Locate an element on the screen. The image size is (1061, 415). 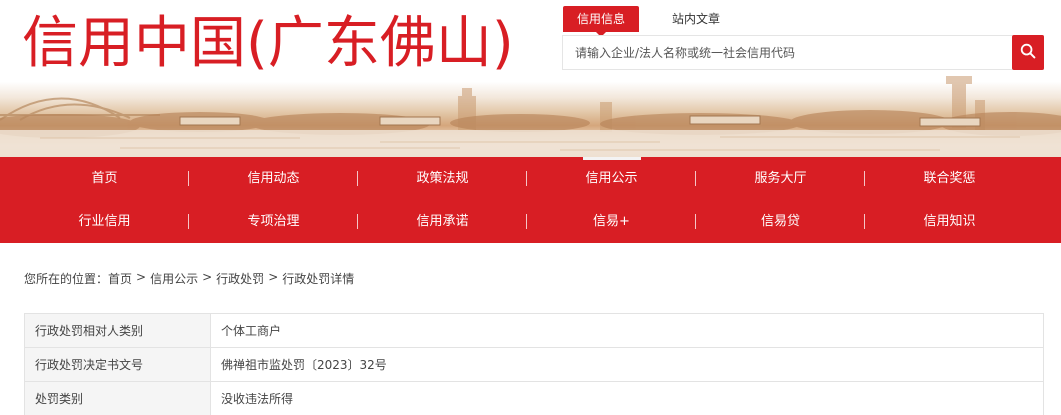
field-label: 行政处罚决定书文号 is located at coordinates (117, 364).